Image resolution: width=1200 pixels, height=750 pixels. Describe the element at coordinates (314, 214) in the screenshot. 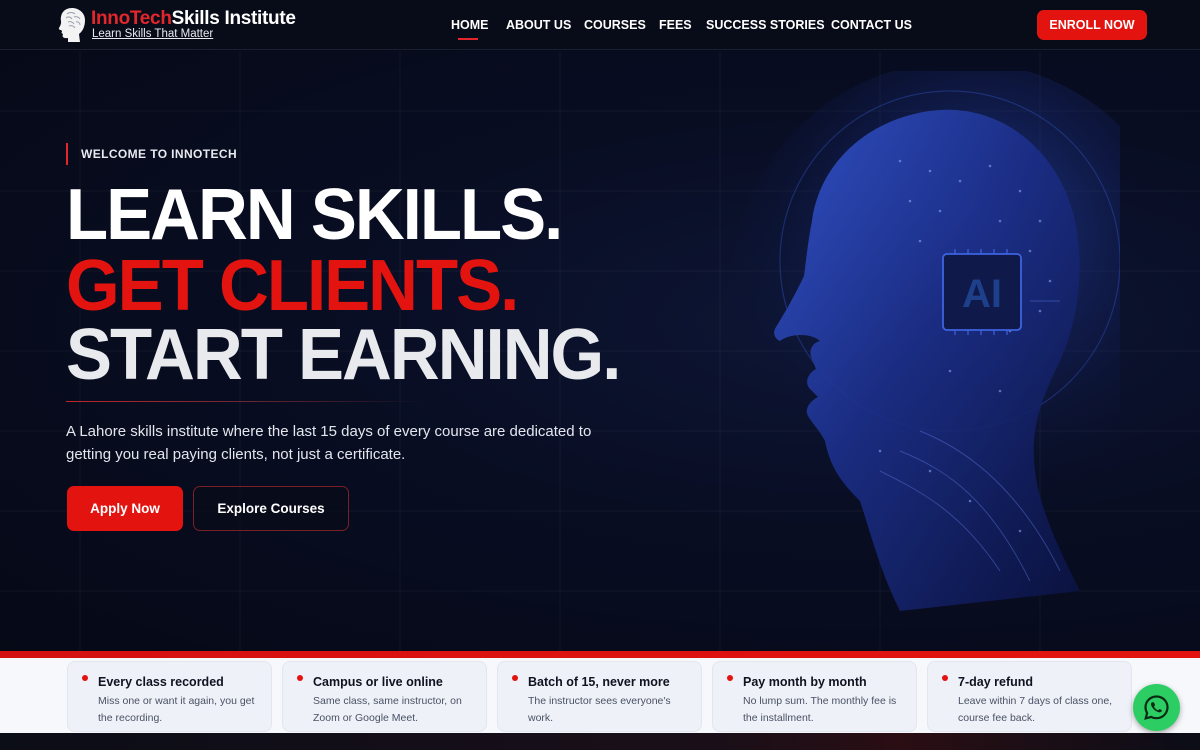

I see `hero-headline-line-1: LEARN SKILLS.` at that location.